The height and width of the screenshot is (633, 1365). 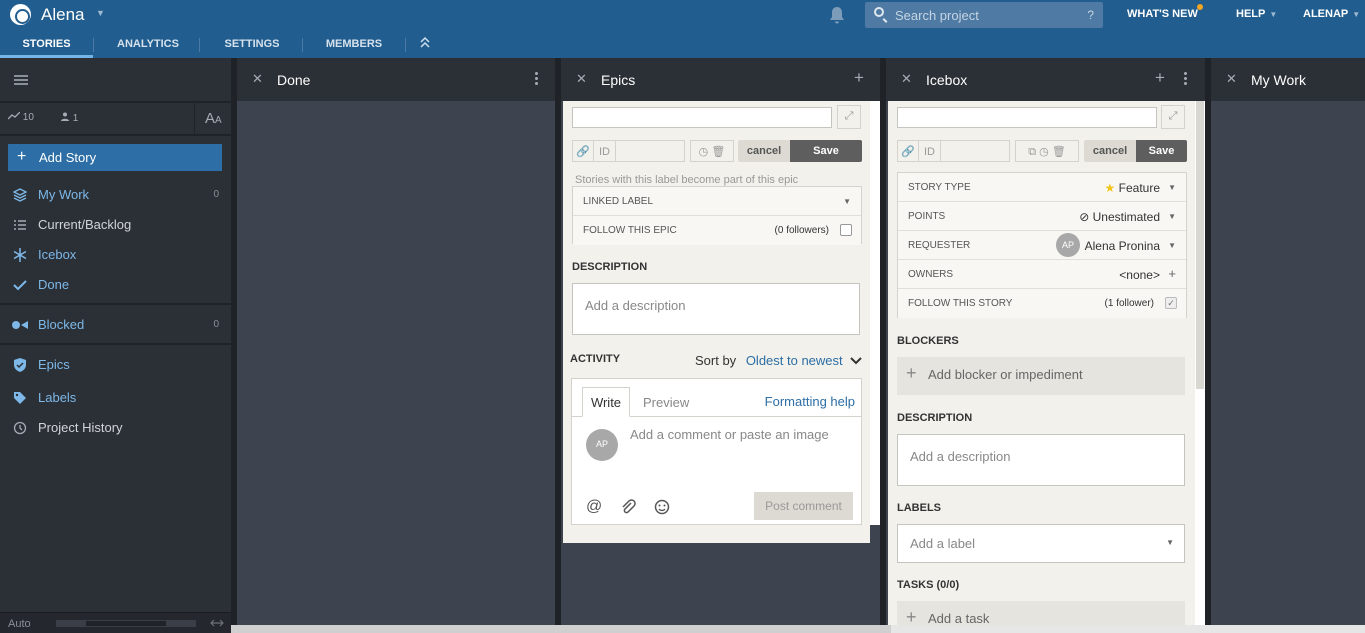 What do you see at coordinates (115, 325) in the screenshot?
I see `sidebar-item-blocked: Blocked 0` at bounding box center [115, 325].